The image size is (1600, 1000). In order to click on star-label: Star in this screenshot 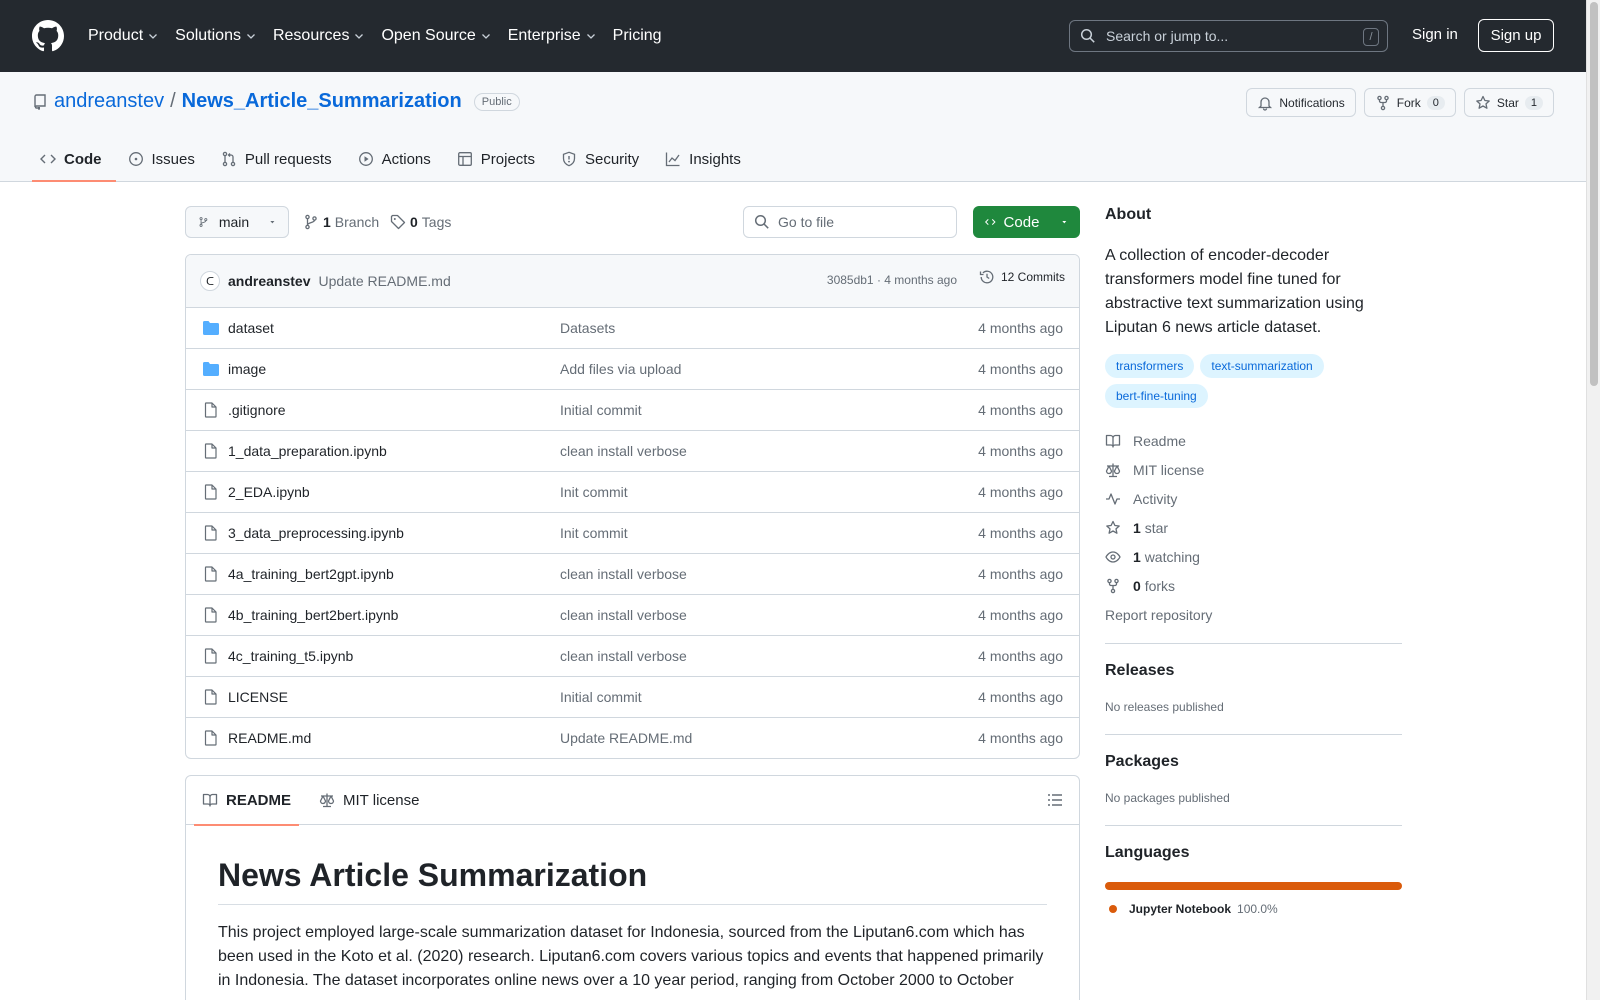, I will do `click(1507, 102)`.